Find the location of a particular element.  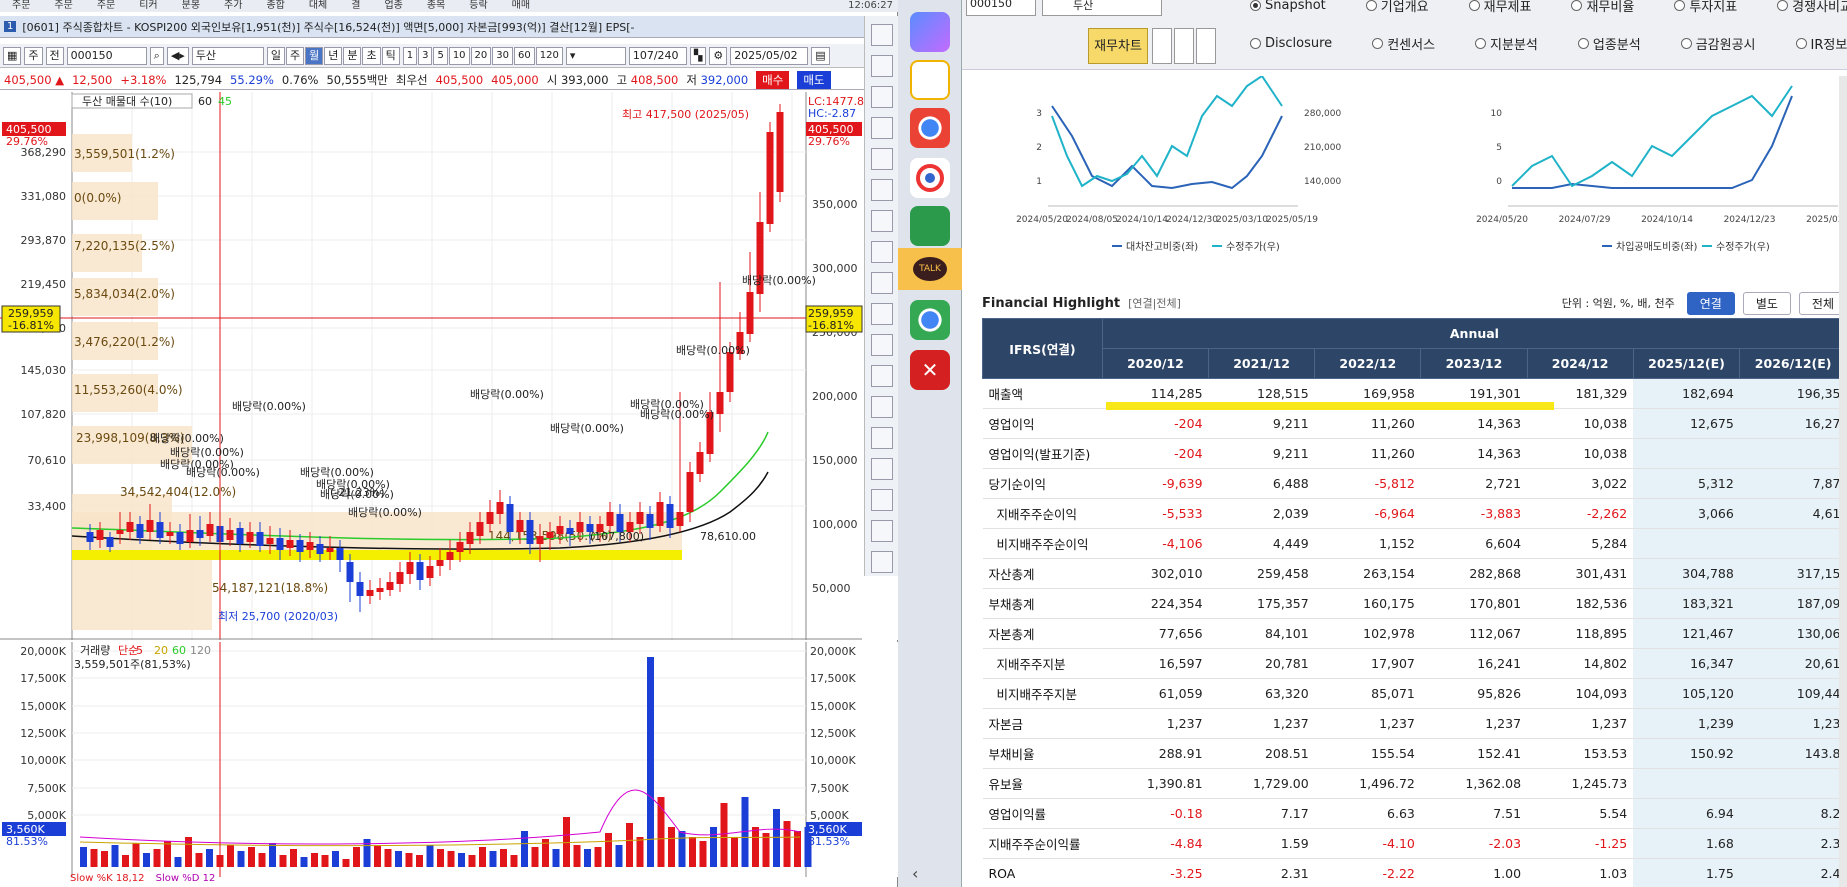

buy-button: 매수 is located at coordinates (773, 79).